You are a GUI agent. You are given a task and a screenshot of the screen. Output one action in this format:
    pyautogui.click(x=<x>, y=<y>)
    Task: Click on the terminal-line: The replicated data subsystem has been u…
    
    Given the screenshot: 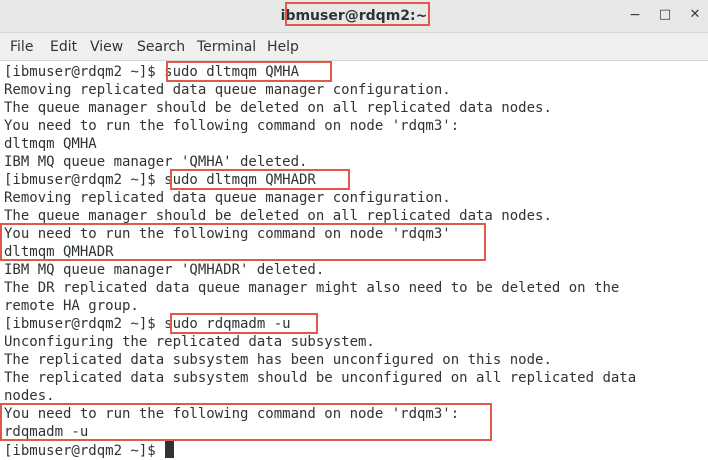 What is the action you would take?
    pyautogui.click(x=278, y=360)
    